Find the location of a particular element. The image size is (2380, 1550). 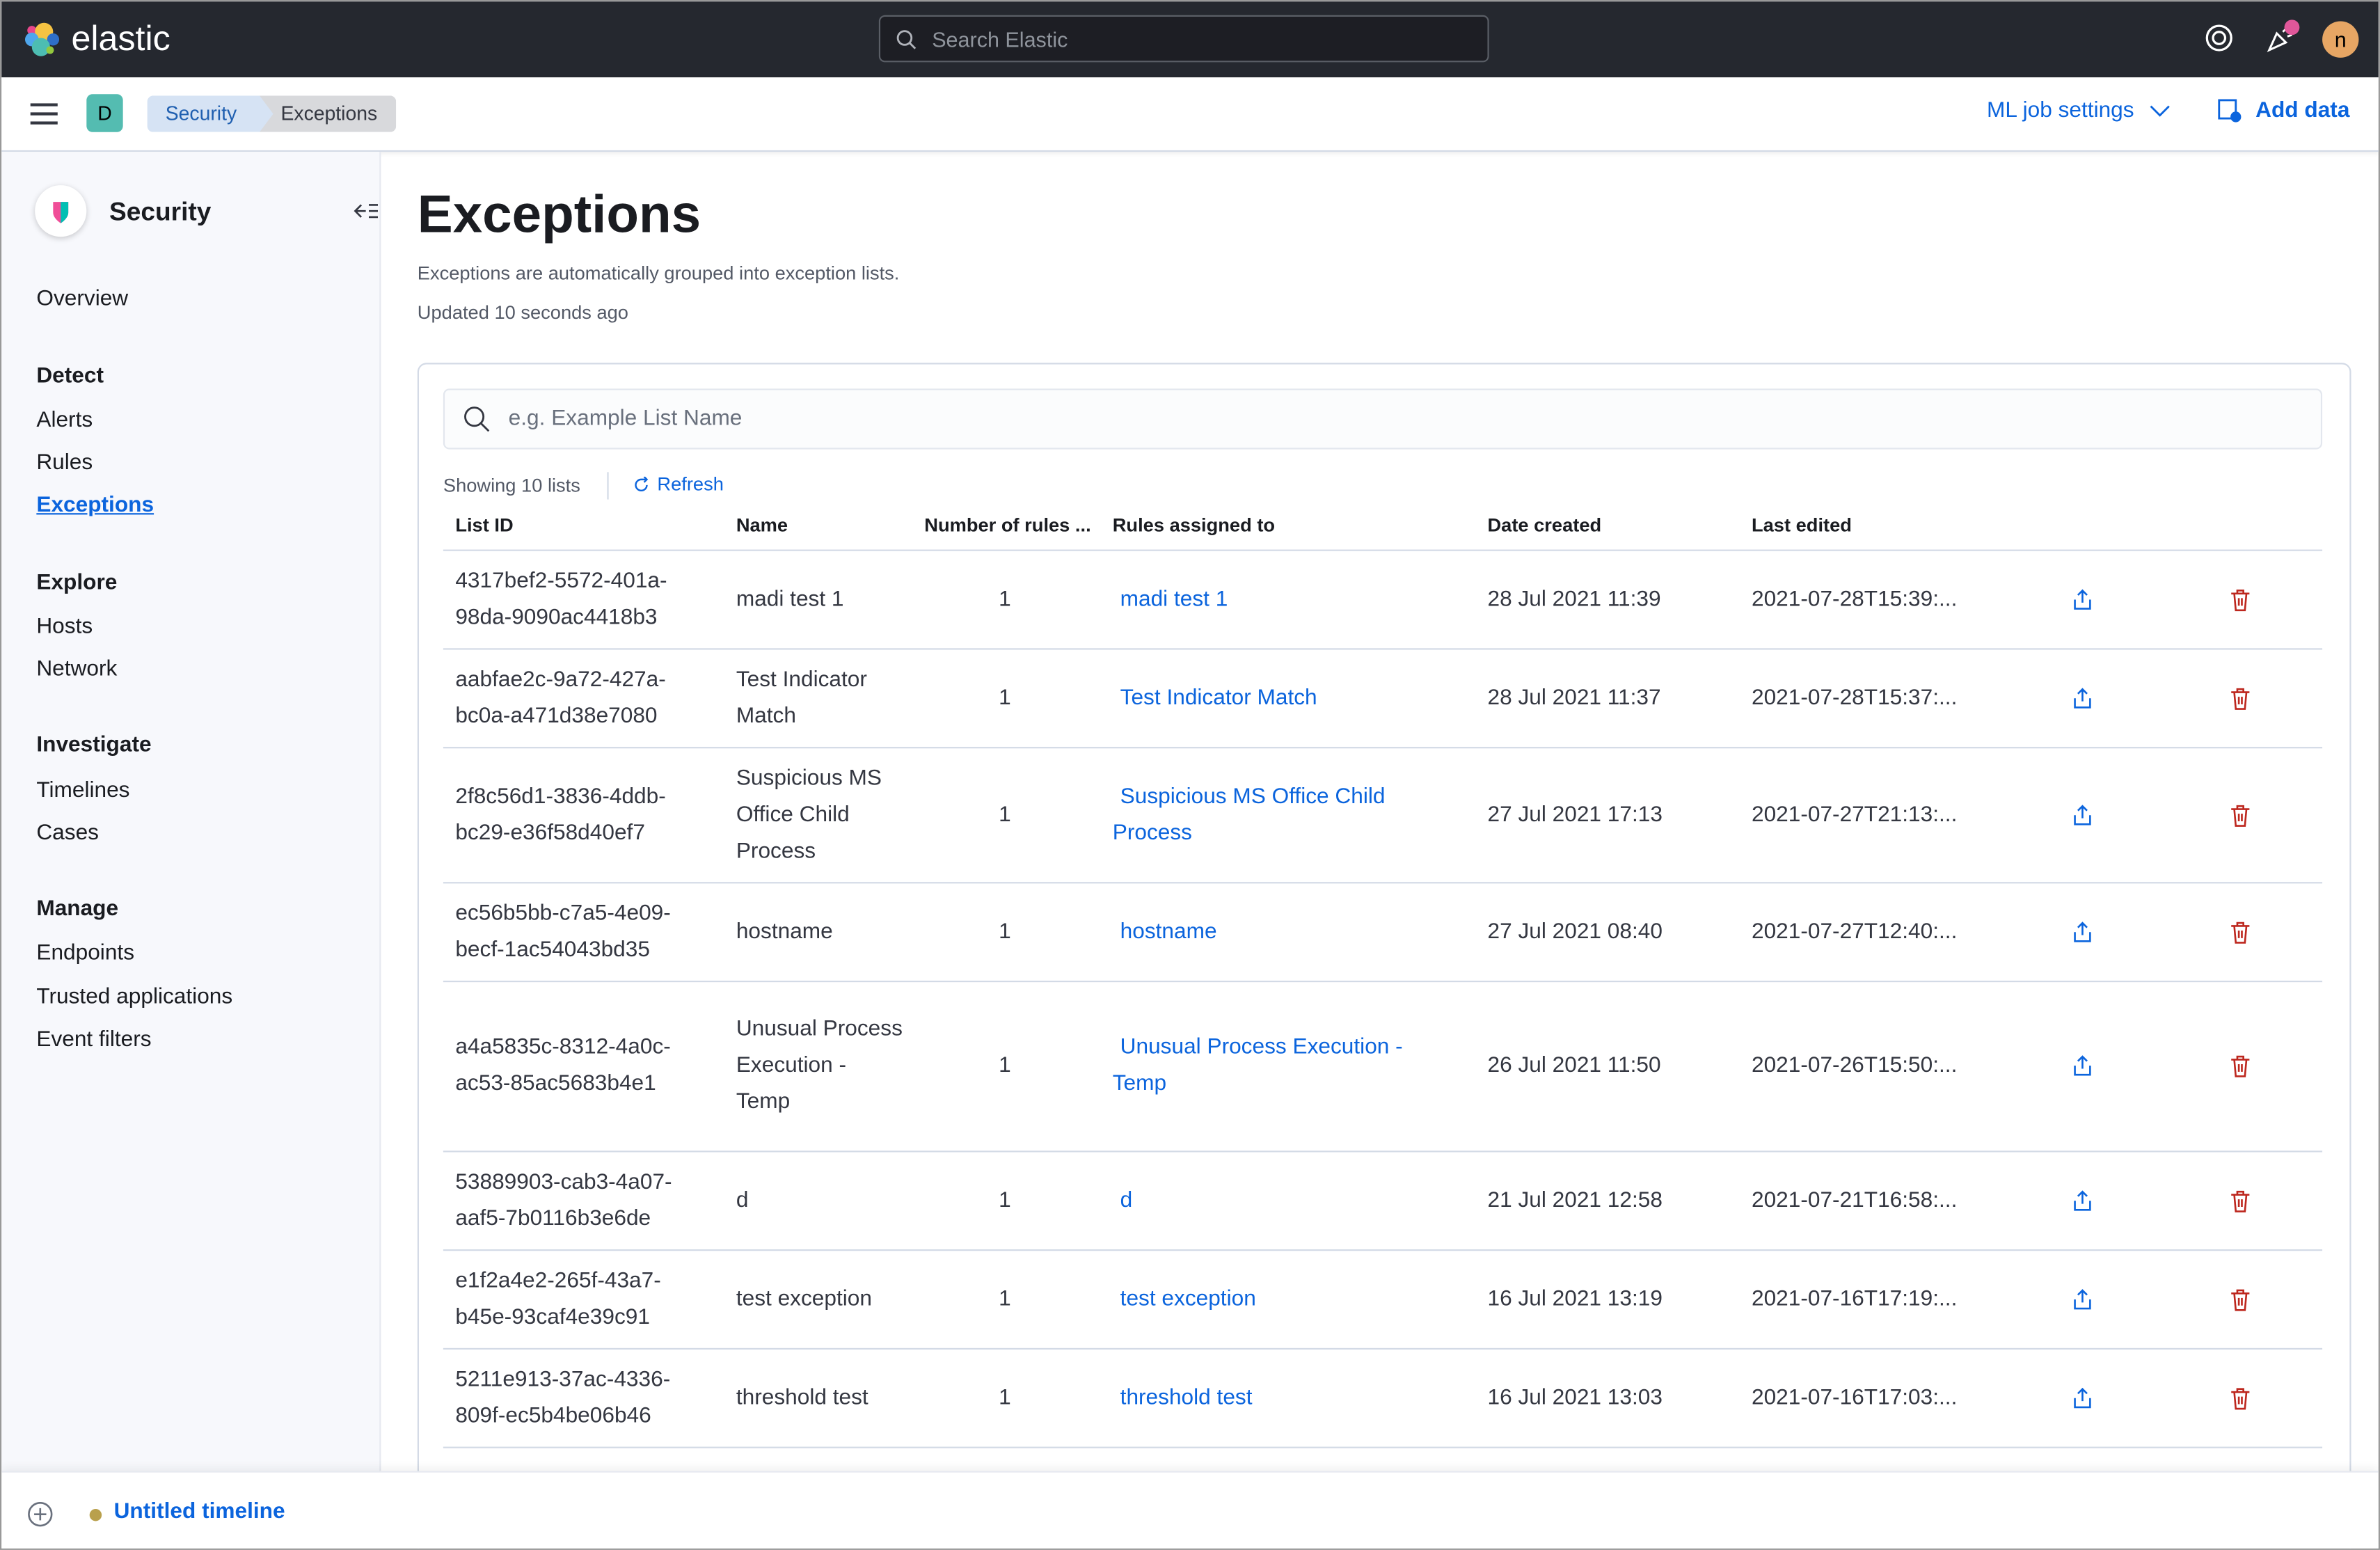

list-id-cell: 4317bef2-5572-401a- 98da-9090ac4418b3 is located at coordinates (584, 598).